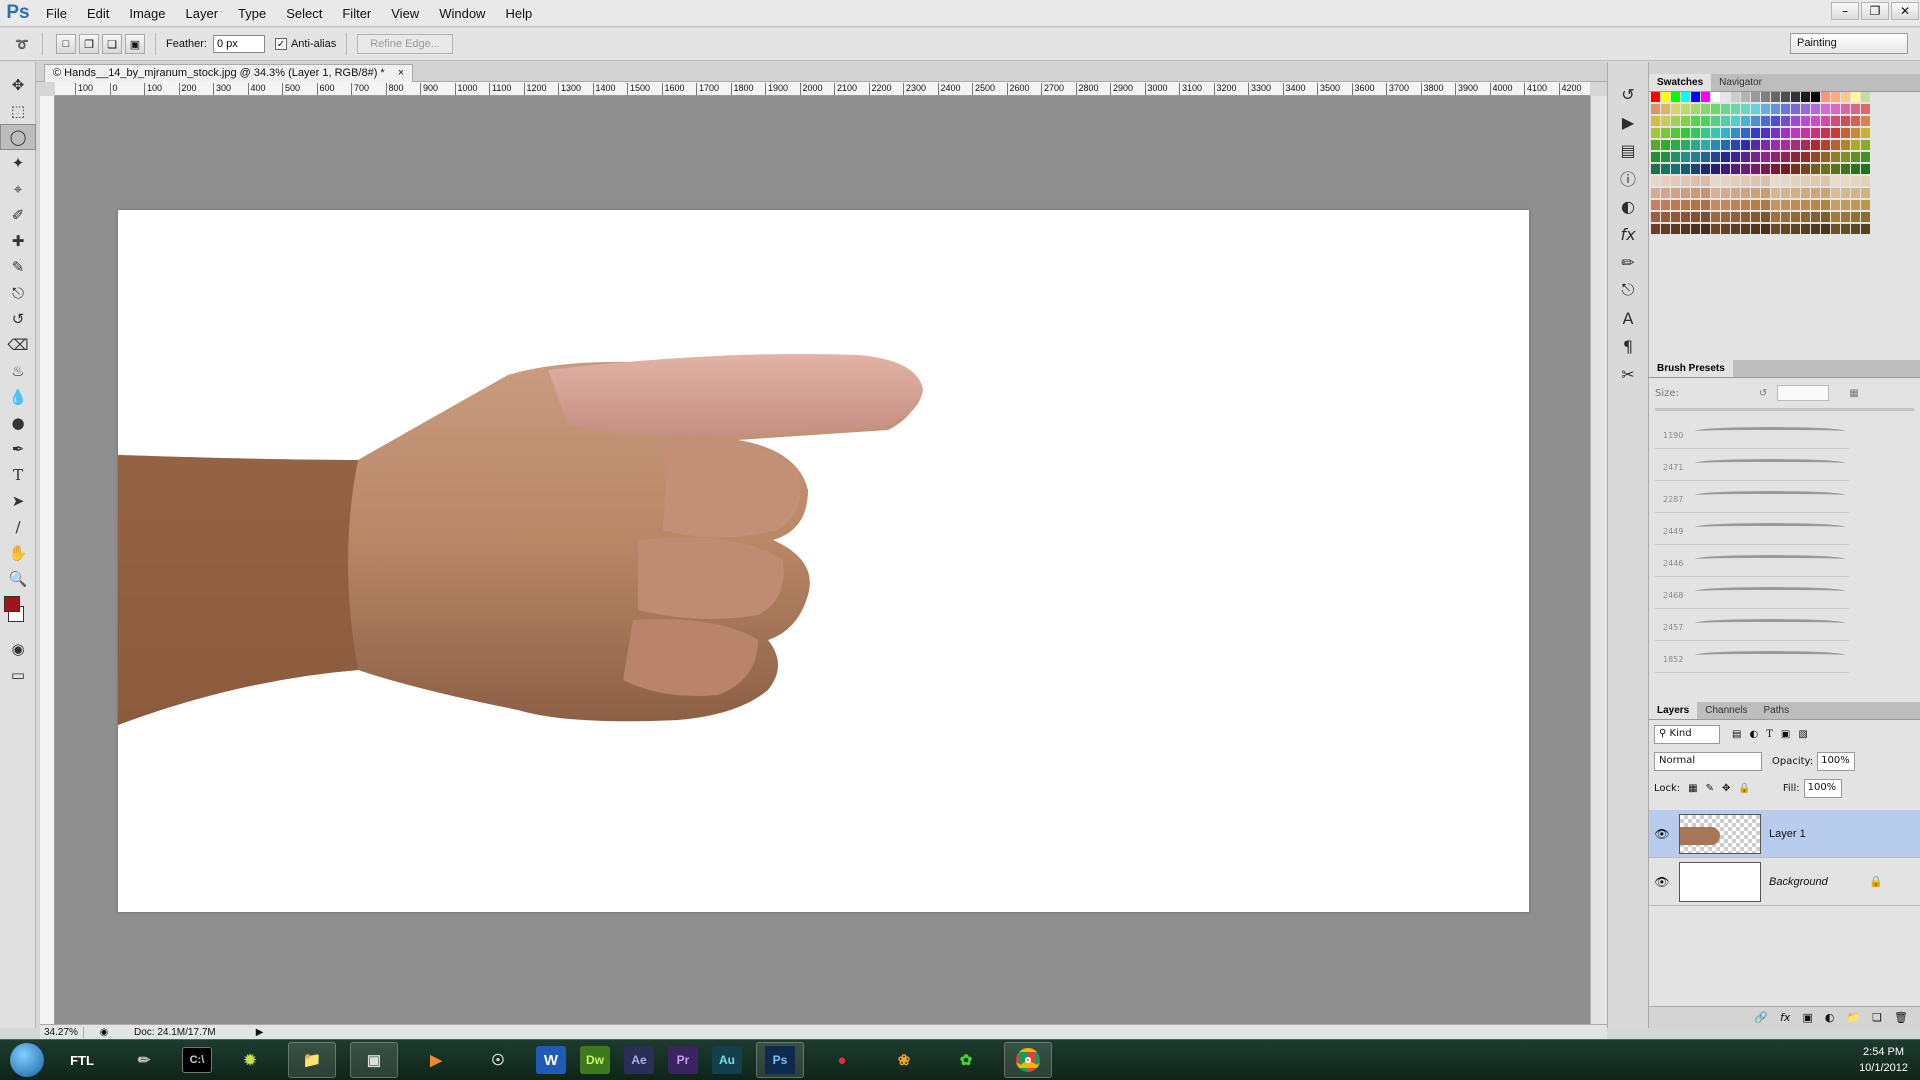 The height and width of the screenshot is (1080, 1920). What do you see at coordinates (250, 1060) in the screenshot?
I see `spiral-app-icon: ✹` at bounding box center [250, 1060].